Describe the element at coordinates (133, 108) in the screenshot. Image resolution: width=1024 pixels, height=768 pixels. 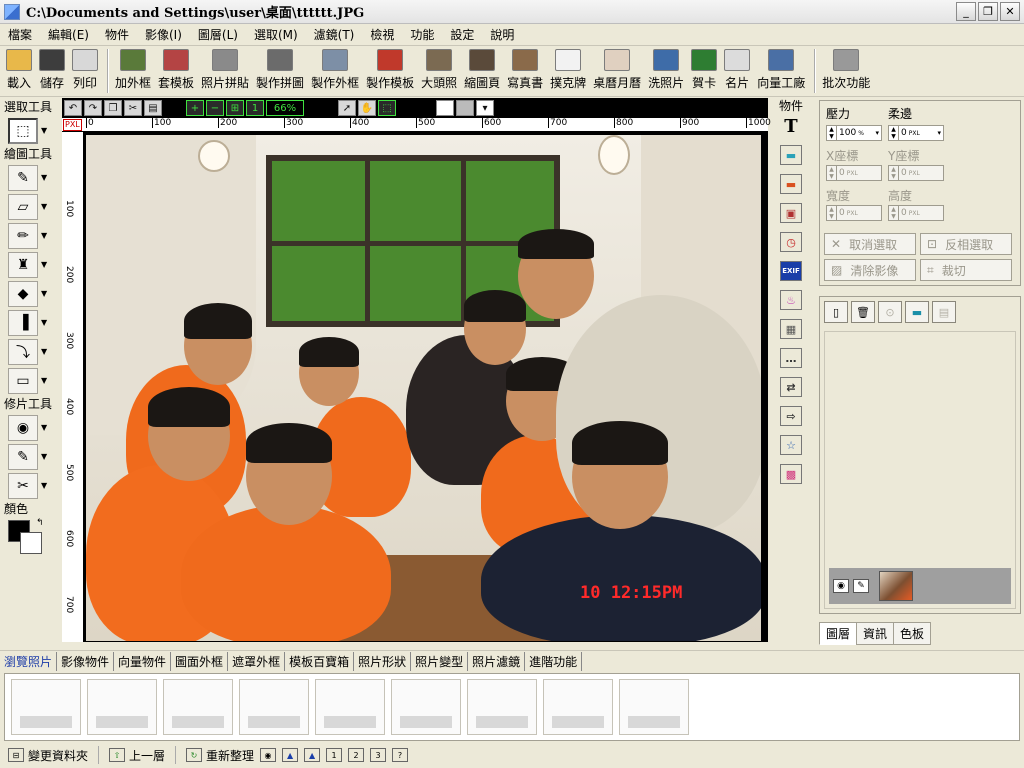
I see `cut-icon: ✂` at that location.